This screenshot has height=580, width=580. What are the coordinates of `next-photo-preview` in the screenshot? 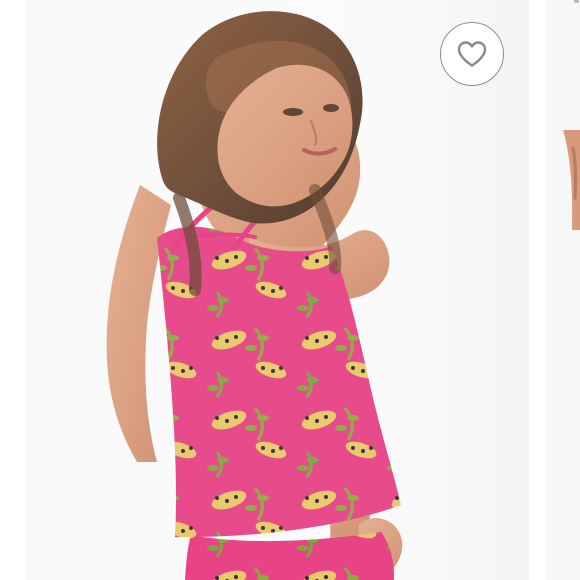 It's located at (562, 290).